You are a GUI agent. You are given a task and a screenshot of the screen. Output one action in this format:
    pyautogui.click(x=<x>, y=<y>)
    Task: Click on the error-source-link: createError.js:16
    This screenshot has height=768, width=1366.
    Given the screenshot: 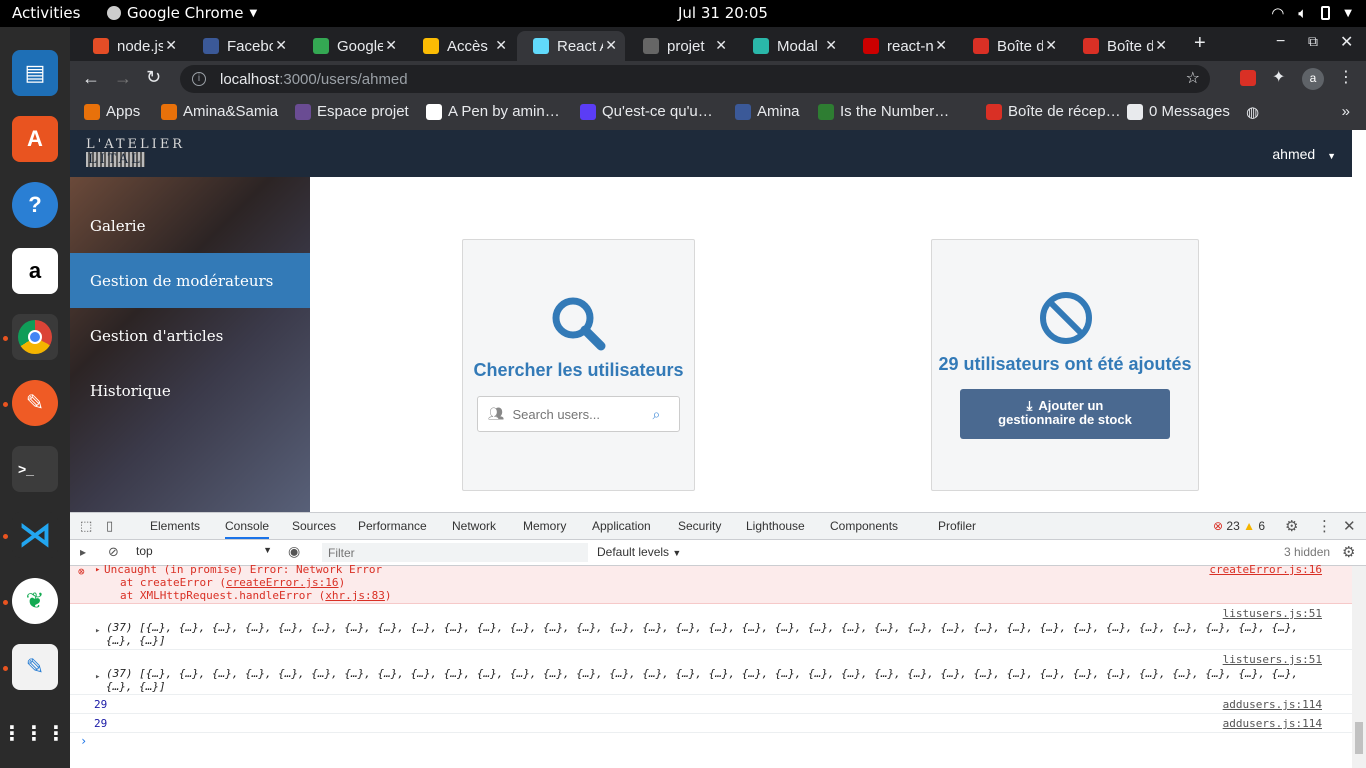 What is the action you would take?
    pyautogui.click(x=1265, y=569)
    